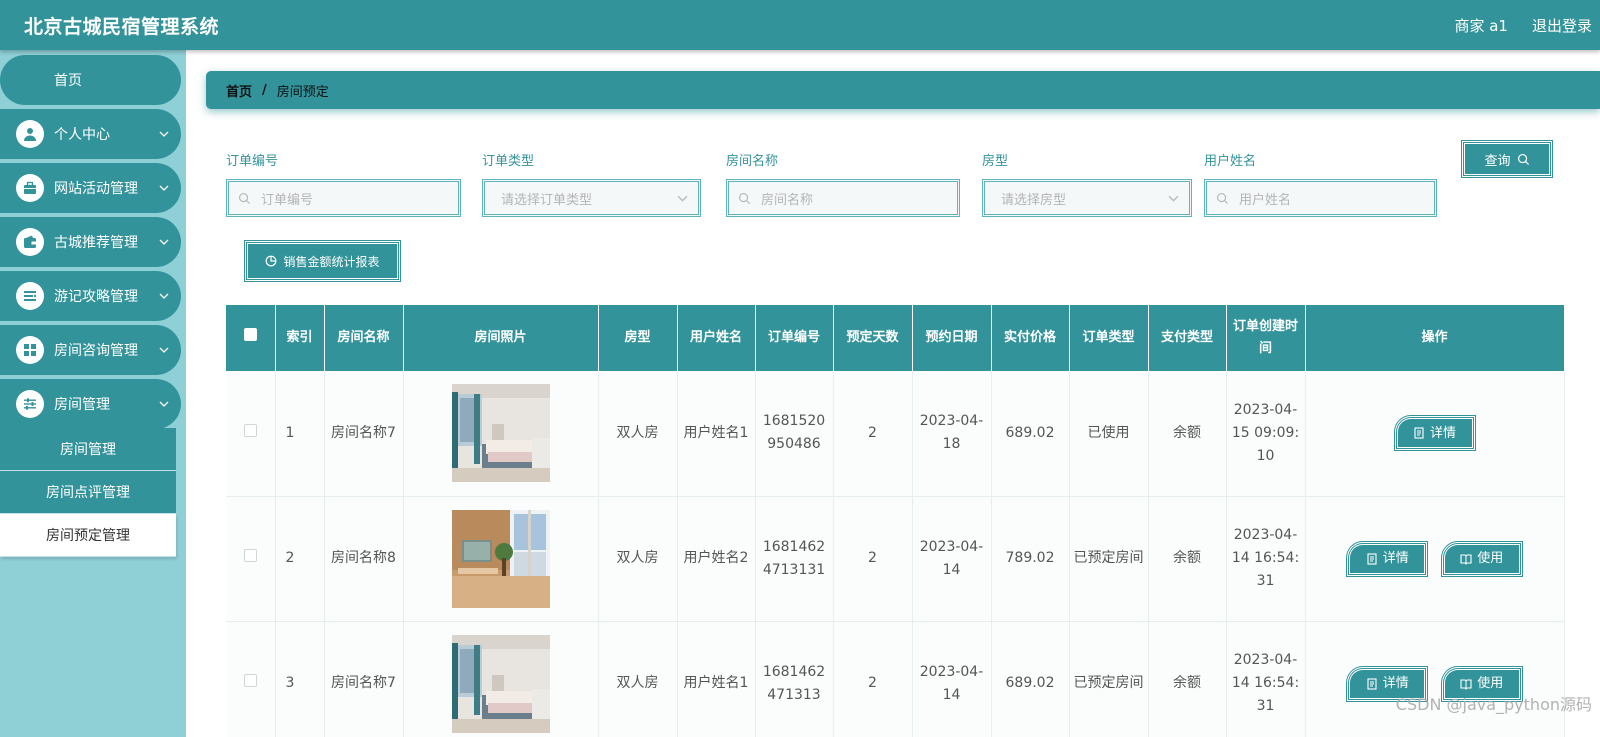 The image size is (1600, 737). What do you see at coordinates (1030, 559) in the screenshot?
I see `price-cell: 789.02` at bounding box center [1030, 559].